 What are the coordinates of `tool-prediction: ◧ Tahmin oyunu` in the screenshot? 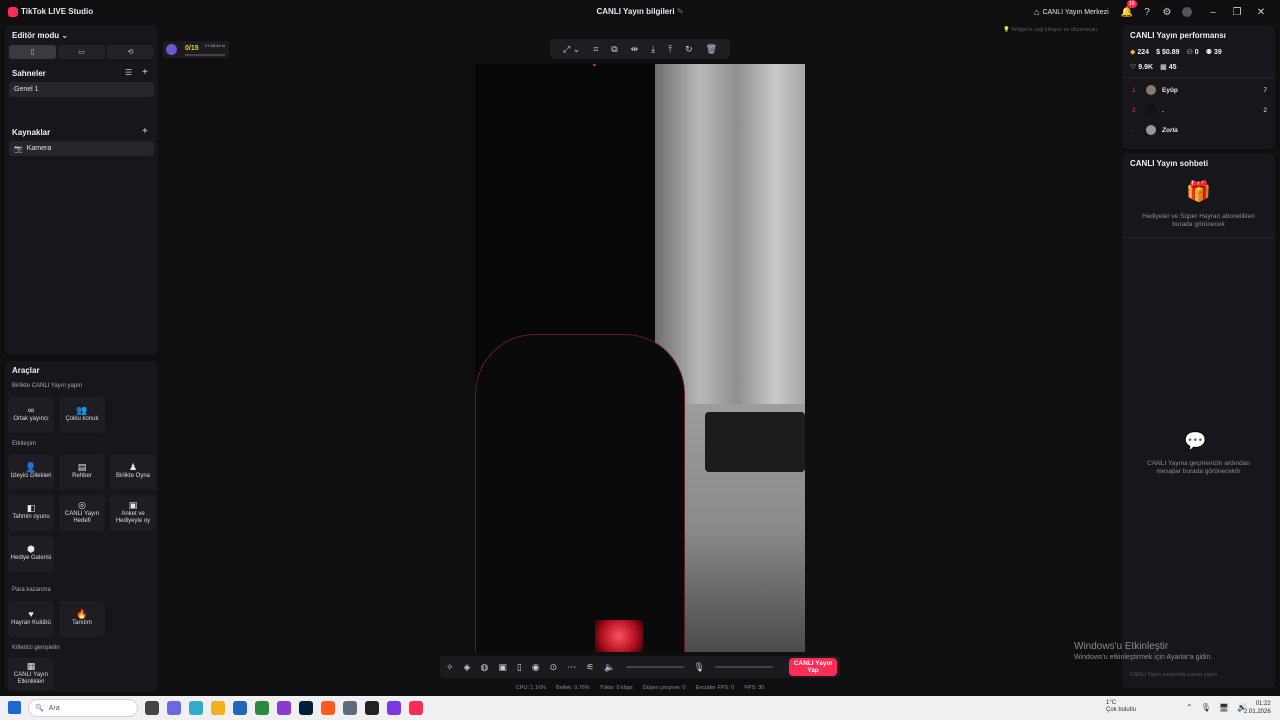 It's located at (31, 513).